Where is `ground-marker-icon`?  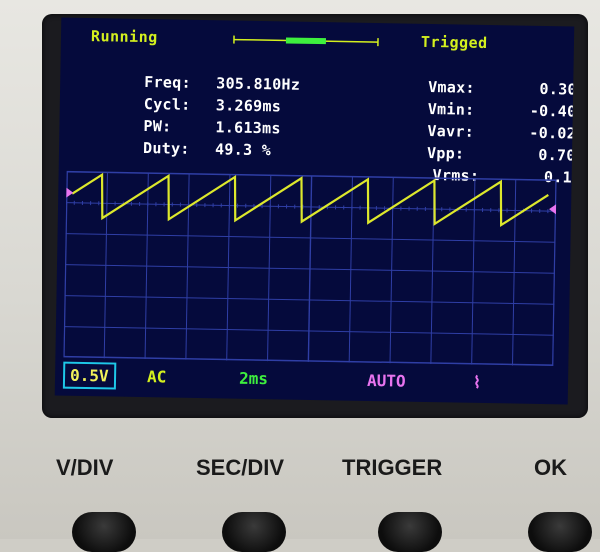
ground-marker-icon is located at coordinates (69, 193).